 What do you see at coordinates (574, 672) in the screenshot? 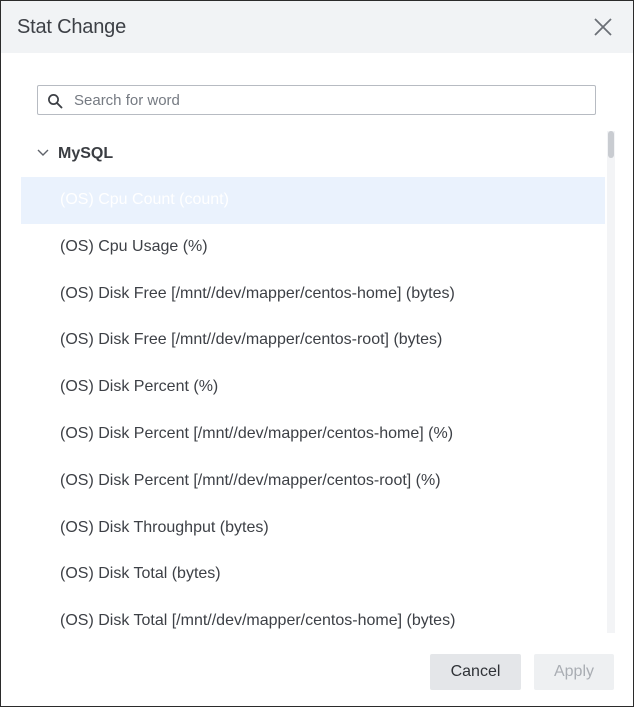
I see `apply-button: Apply` at bounding box center [574, 672].